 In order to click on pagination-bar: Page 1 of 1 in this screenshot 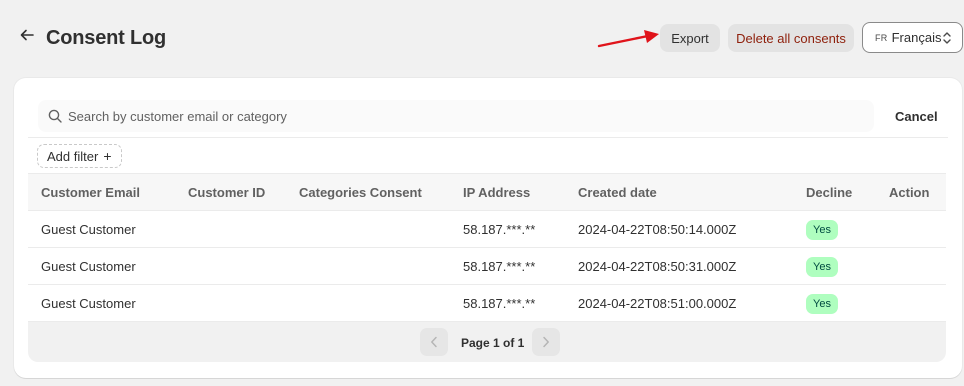, I will do `click(487, 342)`.